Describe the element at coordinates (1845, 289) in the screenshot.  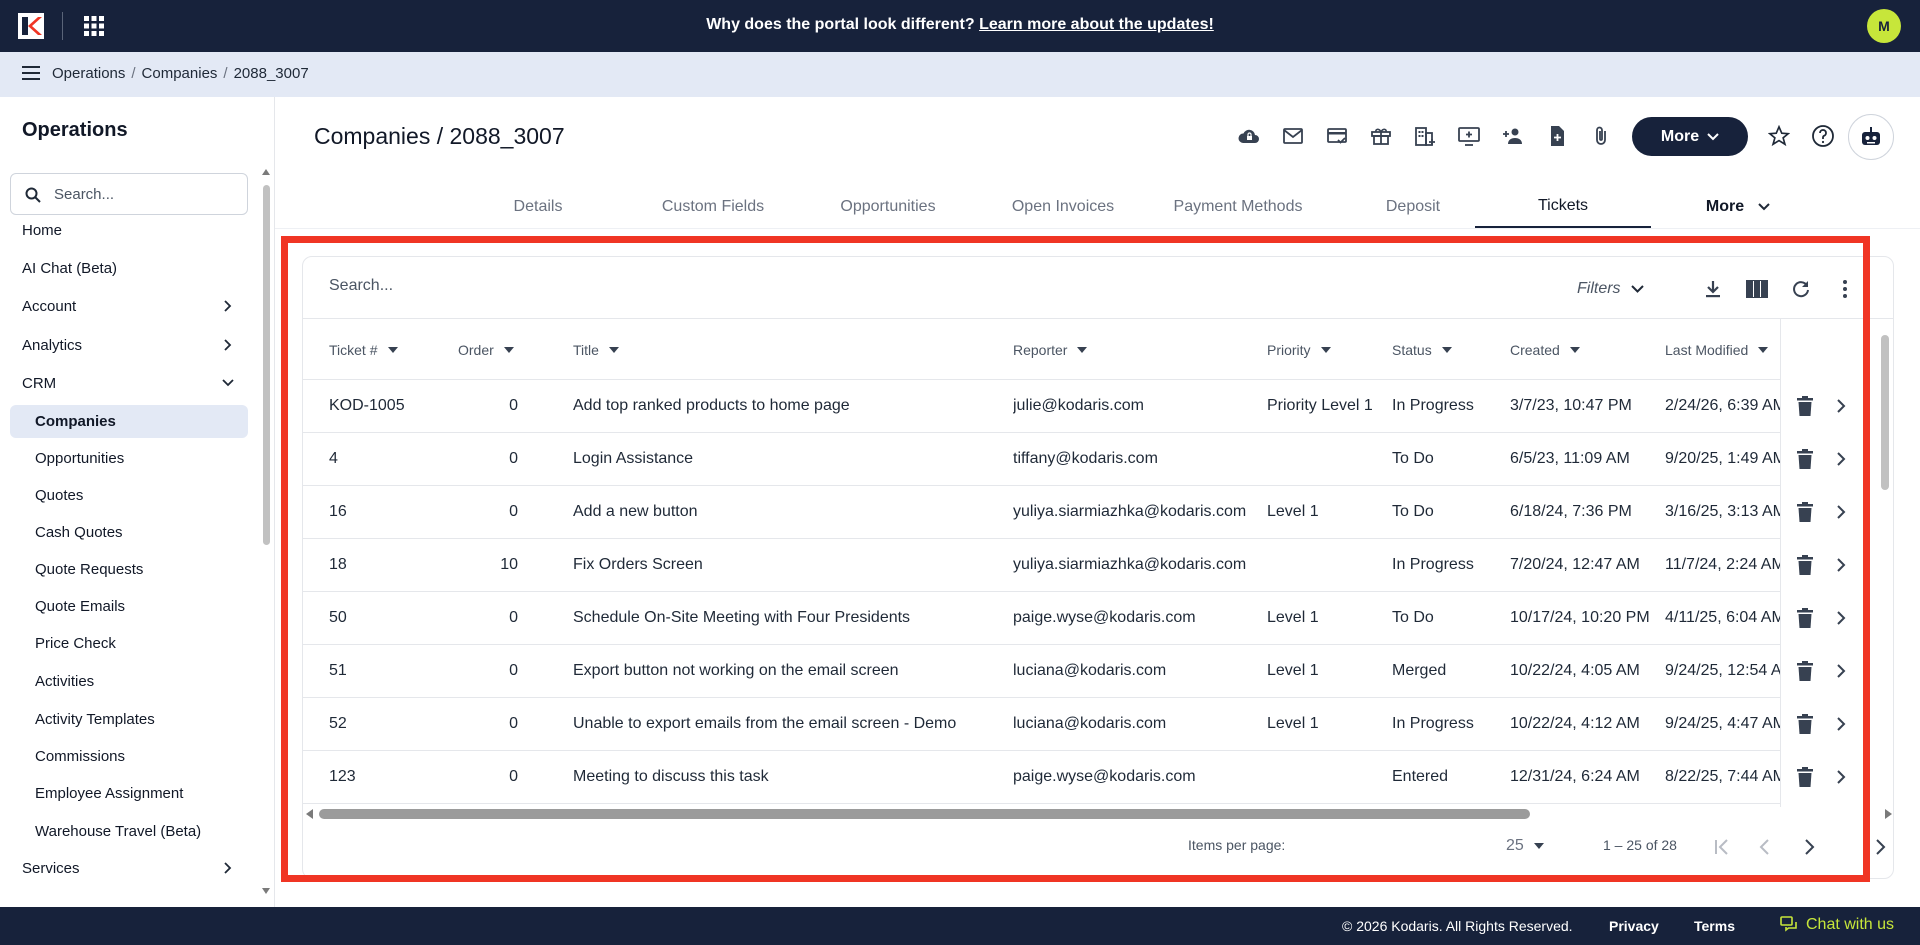
I see `kebab-menu-icon` at that location.